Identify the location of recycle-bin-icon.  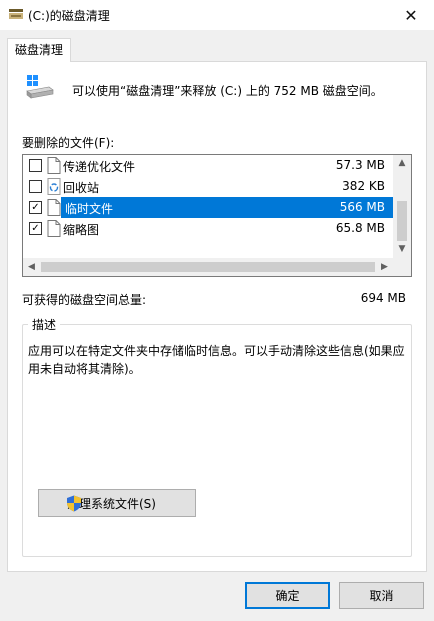
(54, 186).